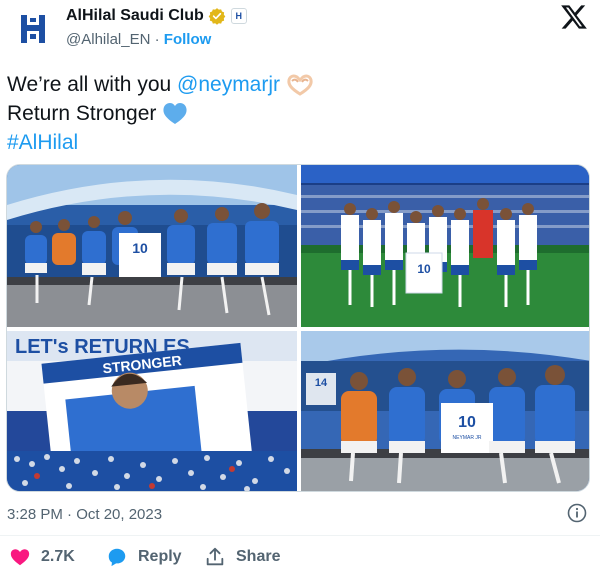  Describe the element at coordinates (117, 557) in the screenshot. I see `reply-bubble-icon` at that location.